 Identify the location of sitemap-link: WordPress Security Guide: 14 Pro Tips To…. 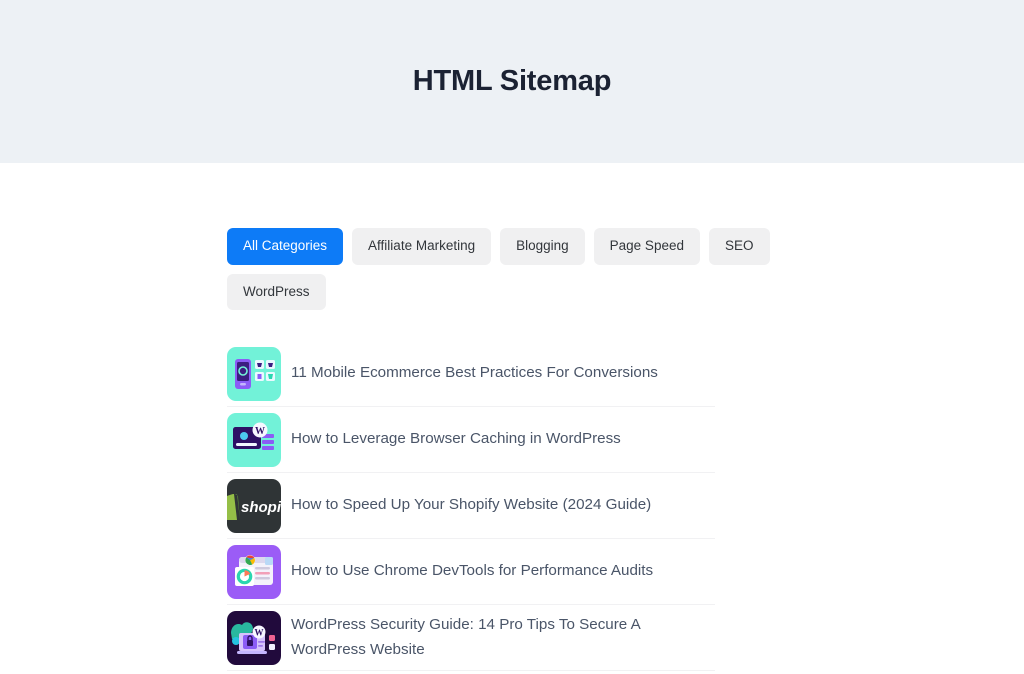
(503, 637).